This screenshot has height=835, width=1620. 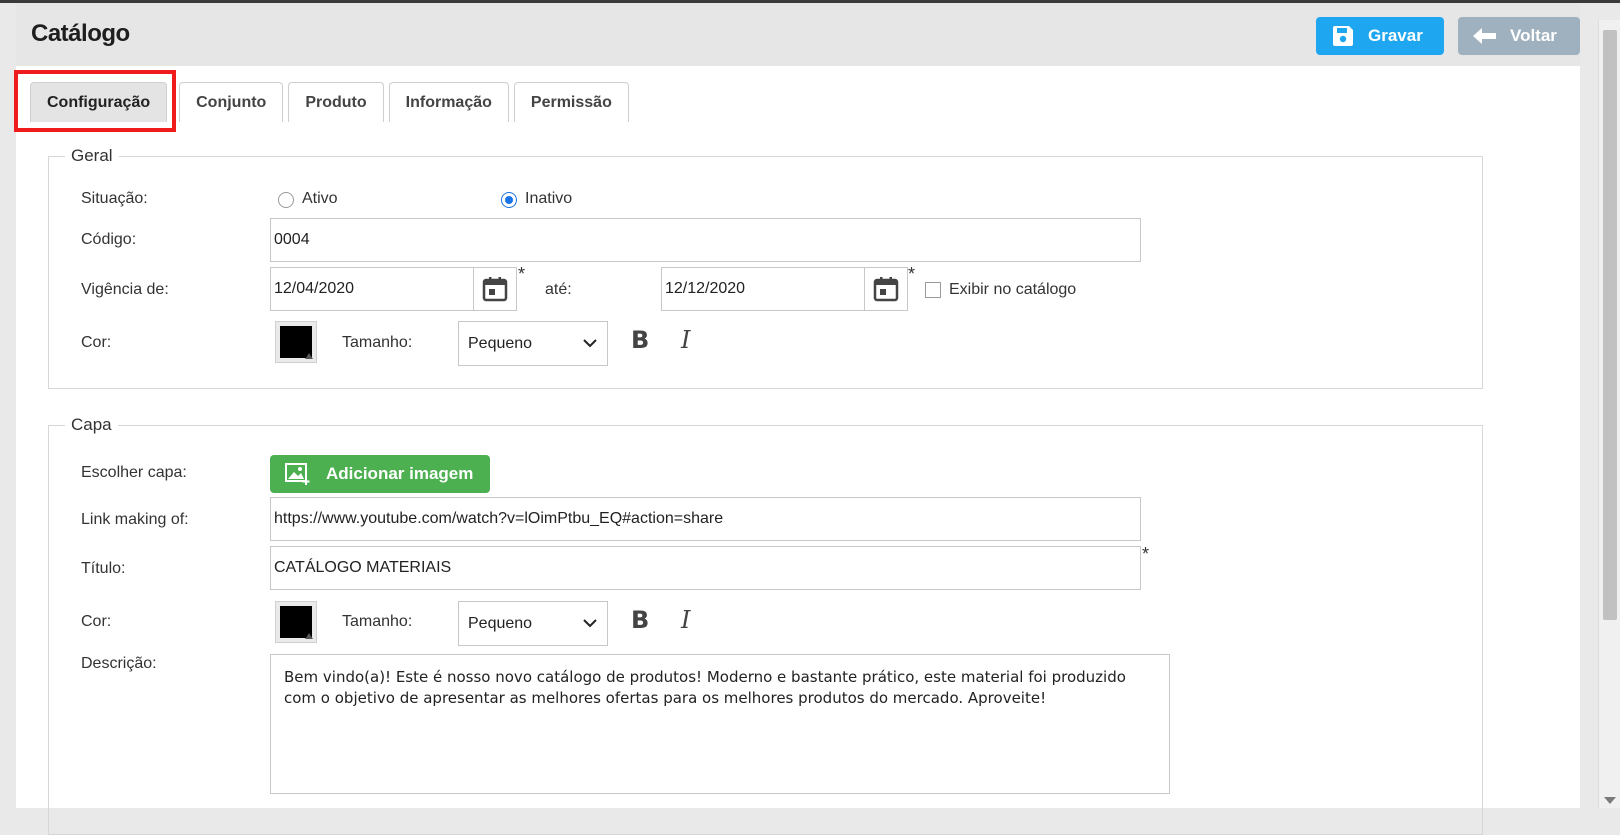 I want to click on save-button: Gravar, so click(x=1380, y=36).